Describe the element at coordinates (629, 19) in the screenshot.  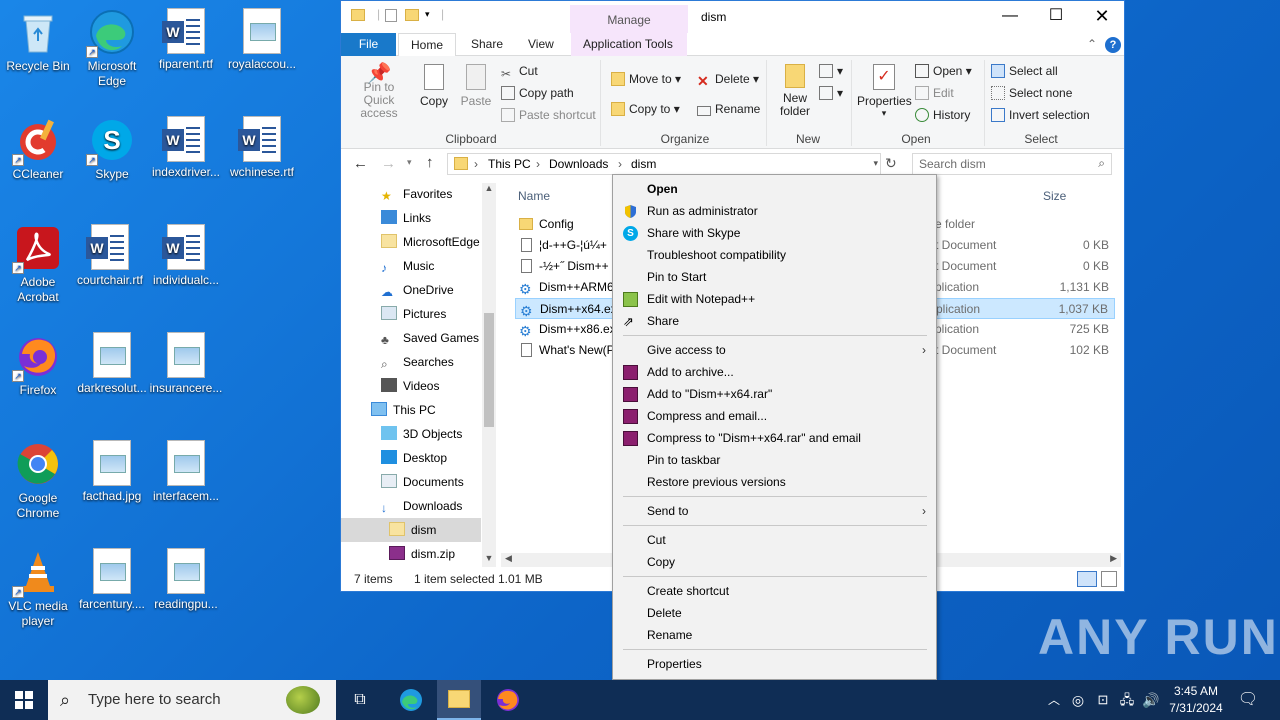
I see `manage-tab-header: Manage` at that location.